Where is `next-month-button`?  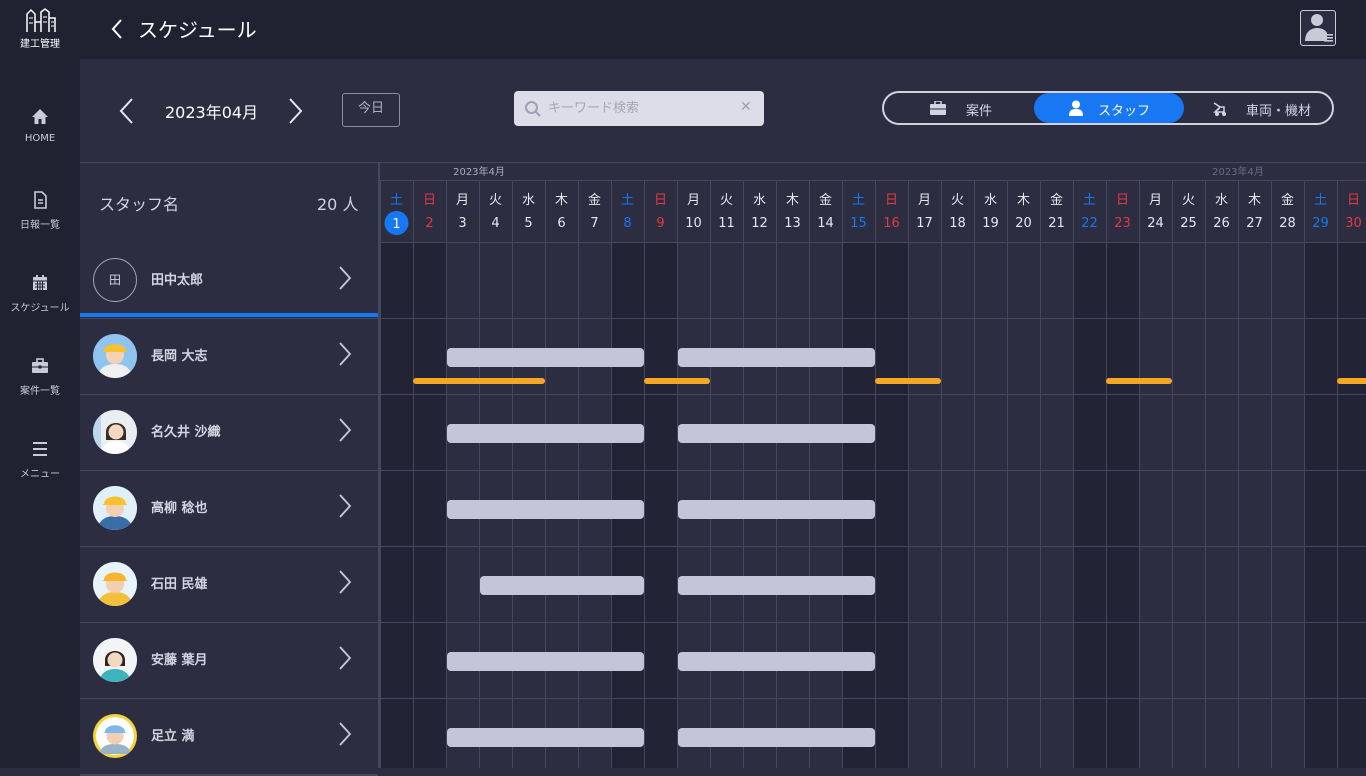 next-month-button is located at coordinates (295, 111).